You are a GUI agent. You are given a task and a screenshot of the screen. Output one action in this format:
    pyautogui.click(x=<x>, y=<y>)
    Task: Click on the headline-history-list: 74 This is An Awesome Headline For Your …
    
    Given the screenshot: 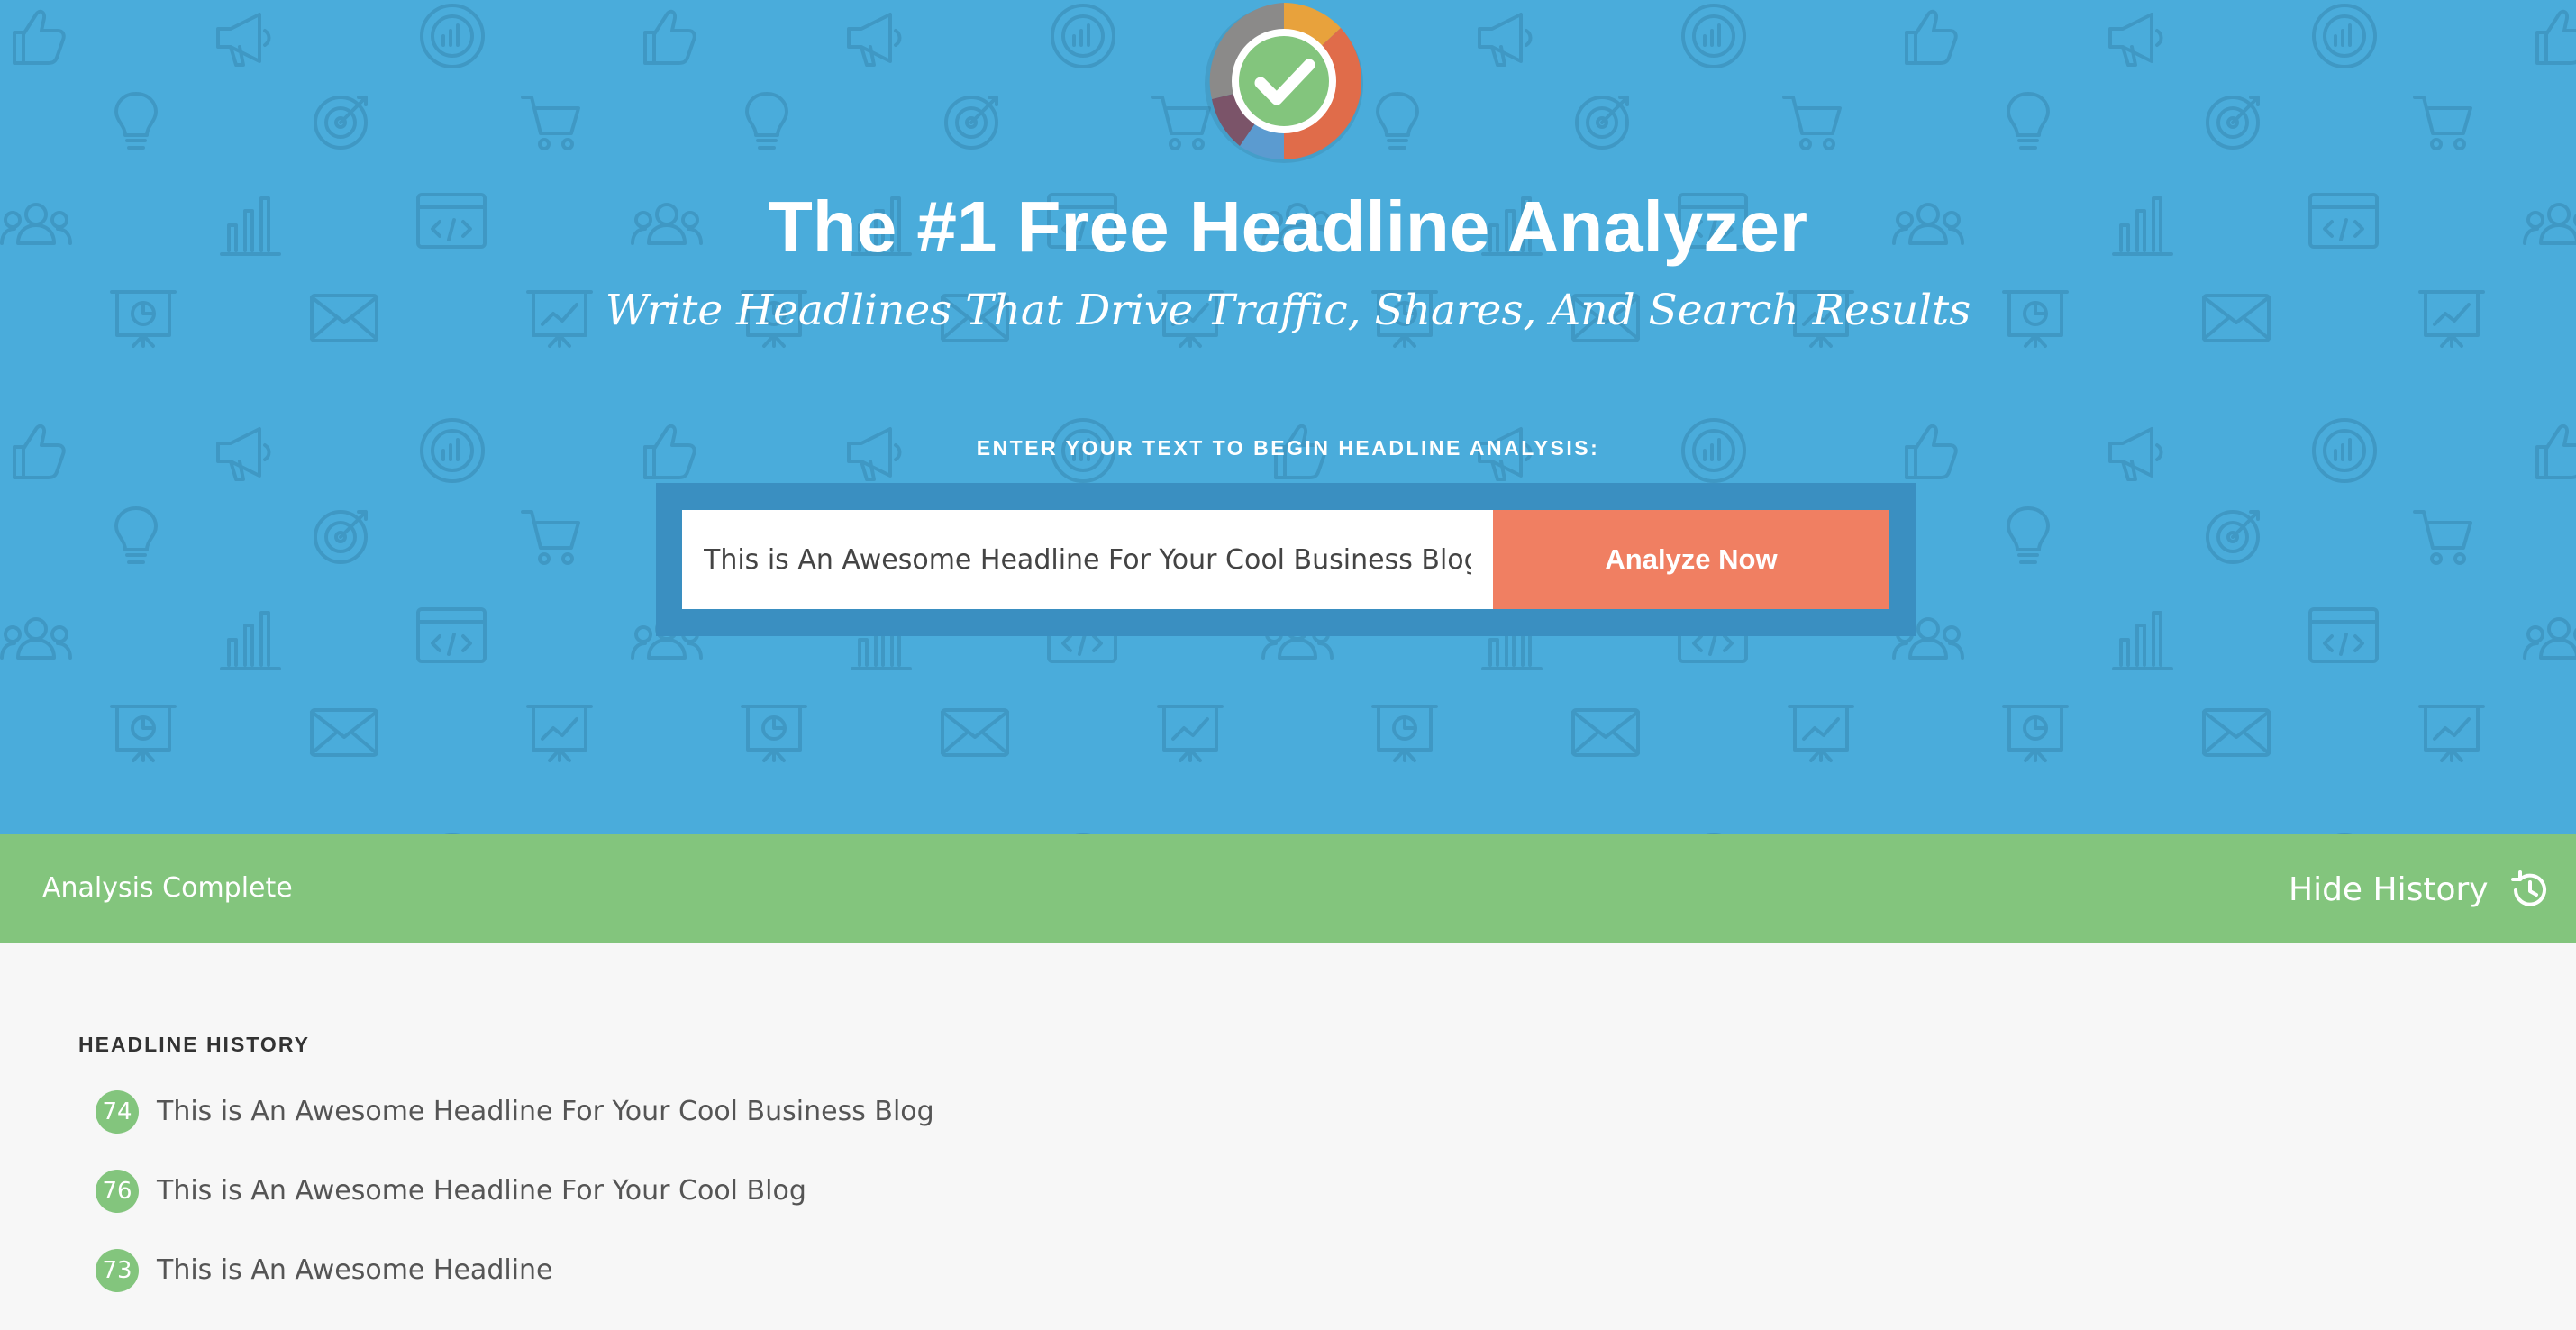 What is the action you would take?
    pyautogui.click(x=515, y=1209)
    